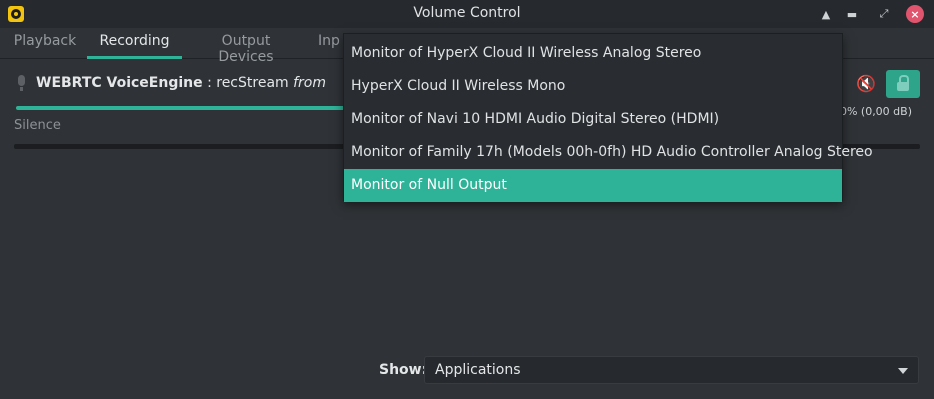 The width and height of the screenshot is (934, 399). Describe the element at coordinates (45, 45) in the screenshot. I see `tab-playback: Playback` at that location.